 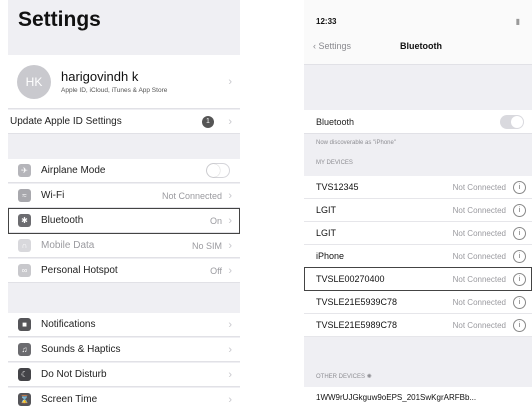 What do you see at coordinates (24, 349) in the screenshot?
I see `speaker-icon: ♫` at bounding box center [24, 349].